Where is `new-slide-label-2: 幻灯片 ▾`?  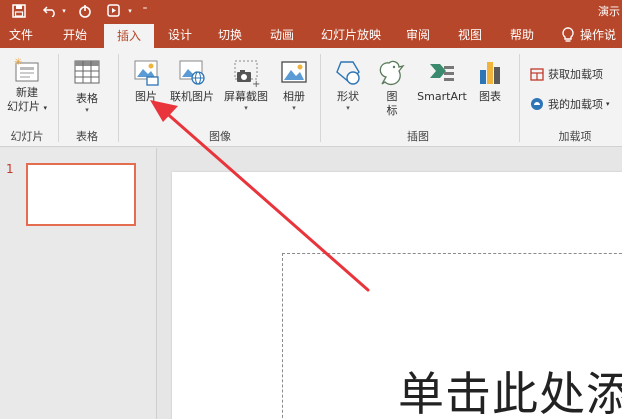 new-slide-label-2: 幻灯片 ▾ is located at coordinates (26, 106).